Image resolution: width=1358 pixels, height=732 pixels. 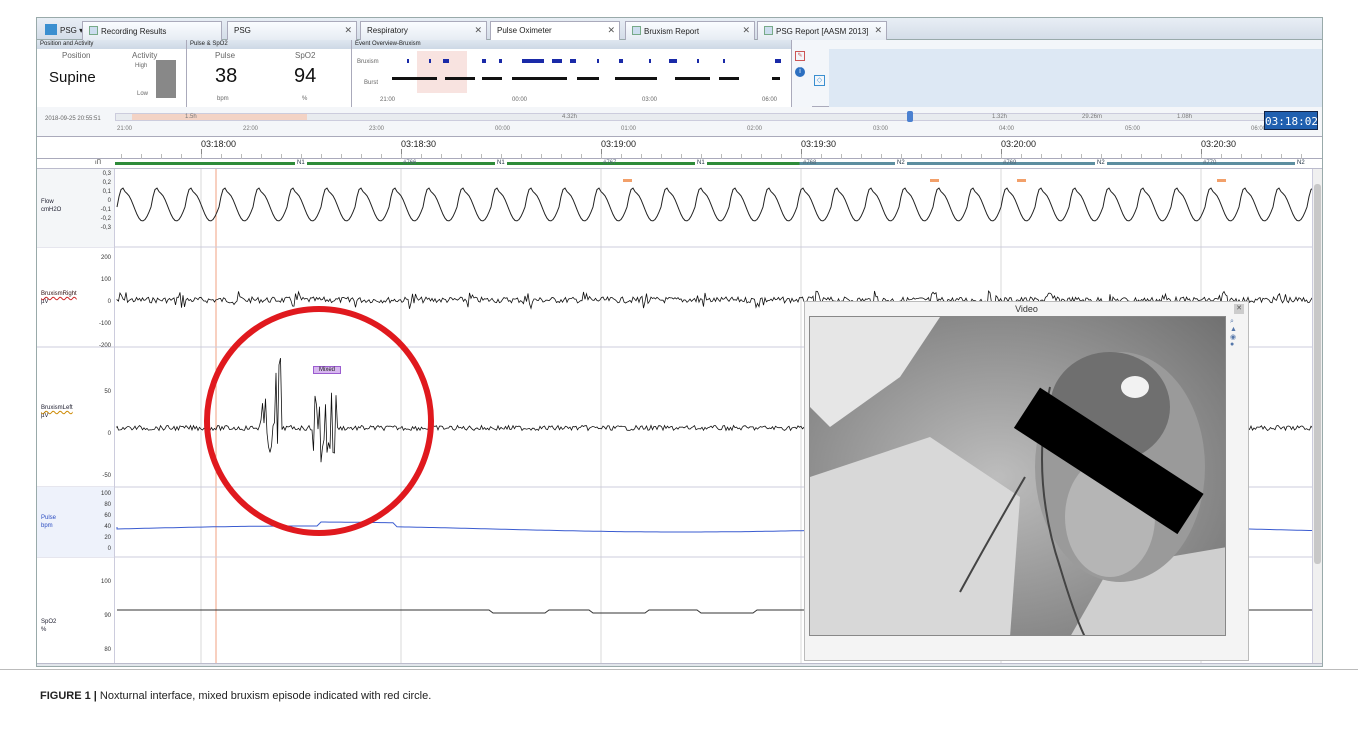 I want to click on timeline-start: 2018-09-25 20:55:51, so click(x=73, y=119).